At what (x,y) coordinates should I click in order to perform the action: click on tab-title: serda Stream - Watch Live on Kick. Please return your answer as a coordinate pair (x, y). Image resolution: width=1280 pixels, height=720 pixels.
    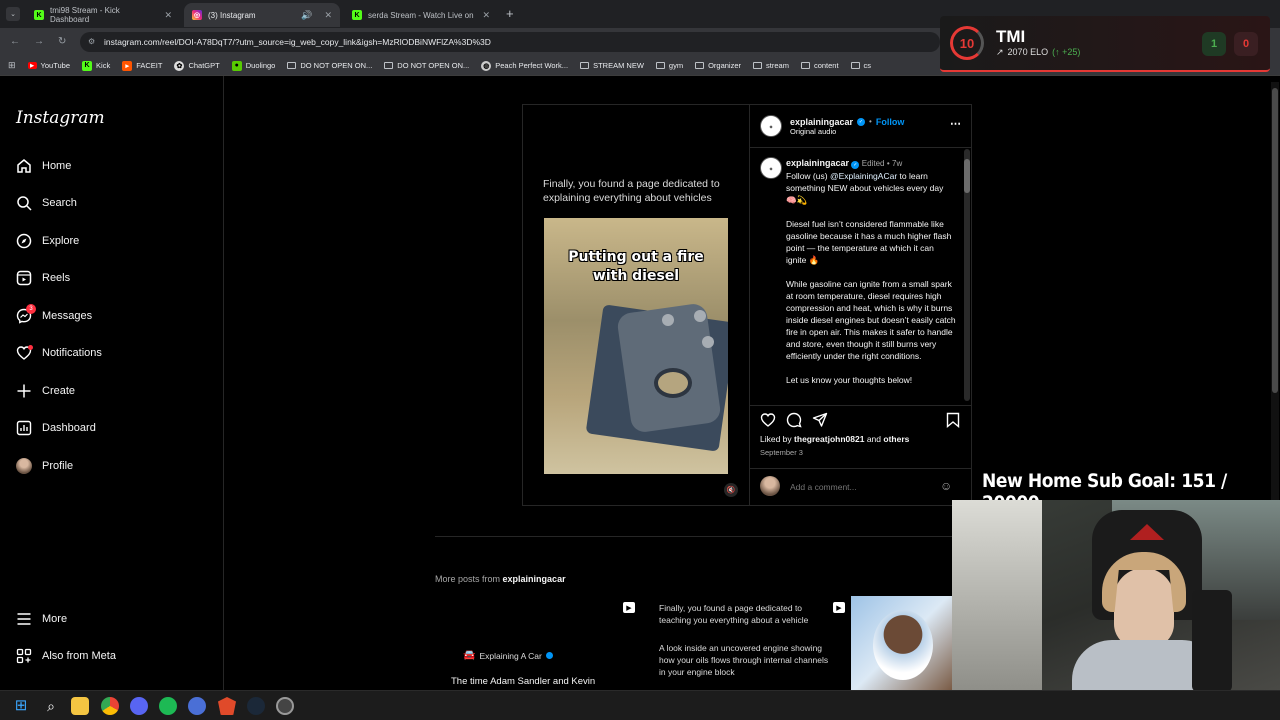
    Looking at the image, I should click on (422, 15).